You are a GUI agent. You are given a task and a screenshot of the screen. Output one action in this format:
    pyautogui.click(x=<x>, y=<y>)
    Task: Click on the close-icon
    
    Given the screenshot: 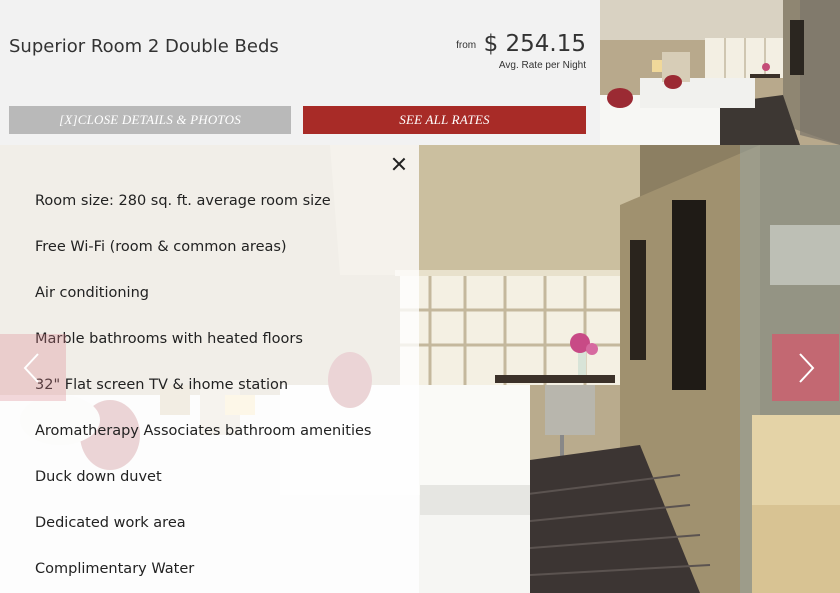 What is the action you would take?
    pyautogui.click(x=399, y=164)
    